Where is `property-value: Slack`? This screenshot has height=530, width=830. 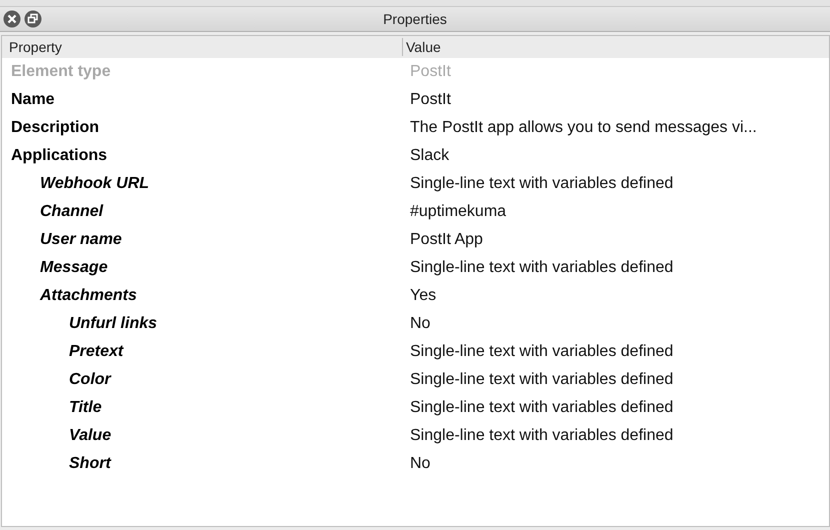 property-value: Slack is located at coordinates (429, 156).